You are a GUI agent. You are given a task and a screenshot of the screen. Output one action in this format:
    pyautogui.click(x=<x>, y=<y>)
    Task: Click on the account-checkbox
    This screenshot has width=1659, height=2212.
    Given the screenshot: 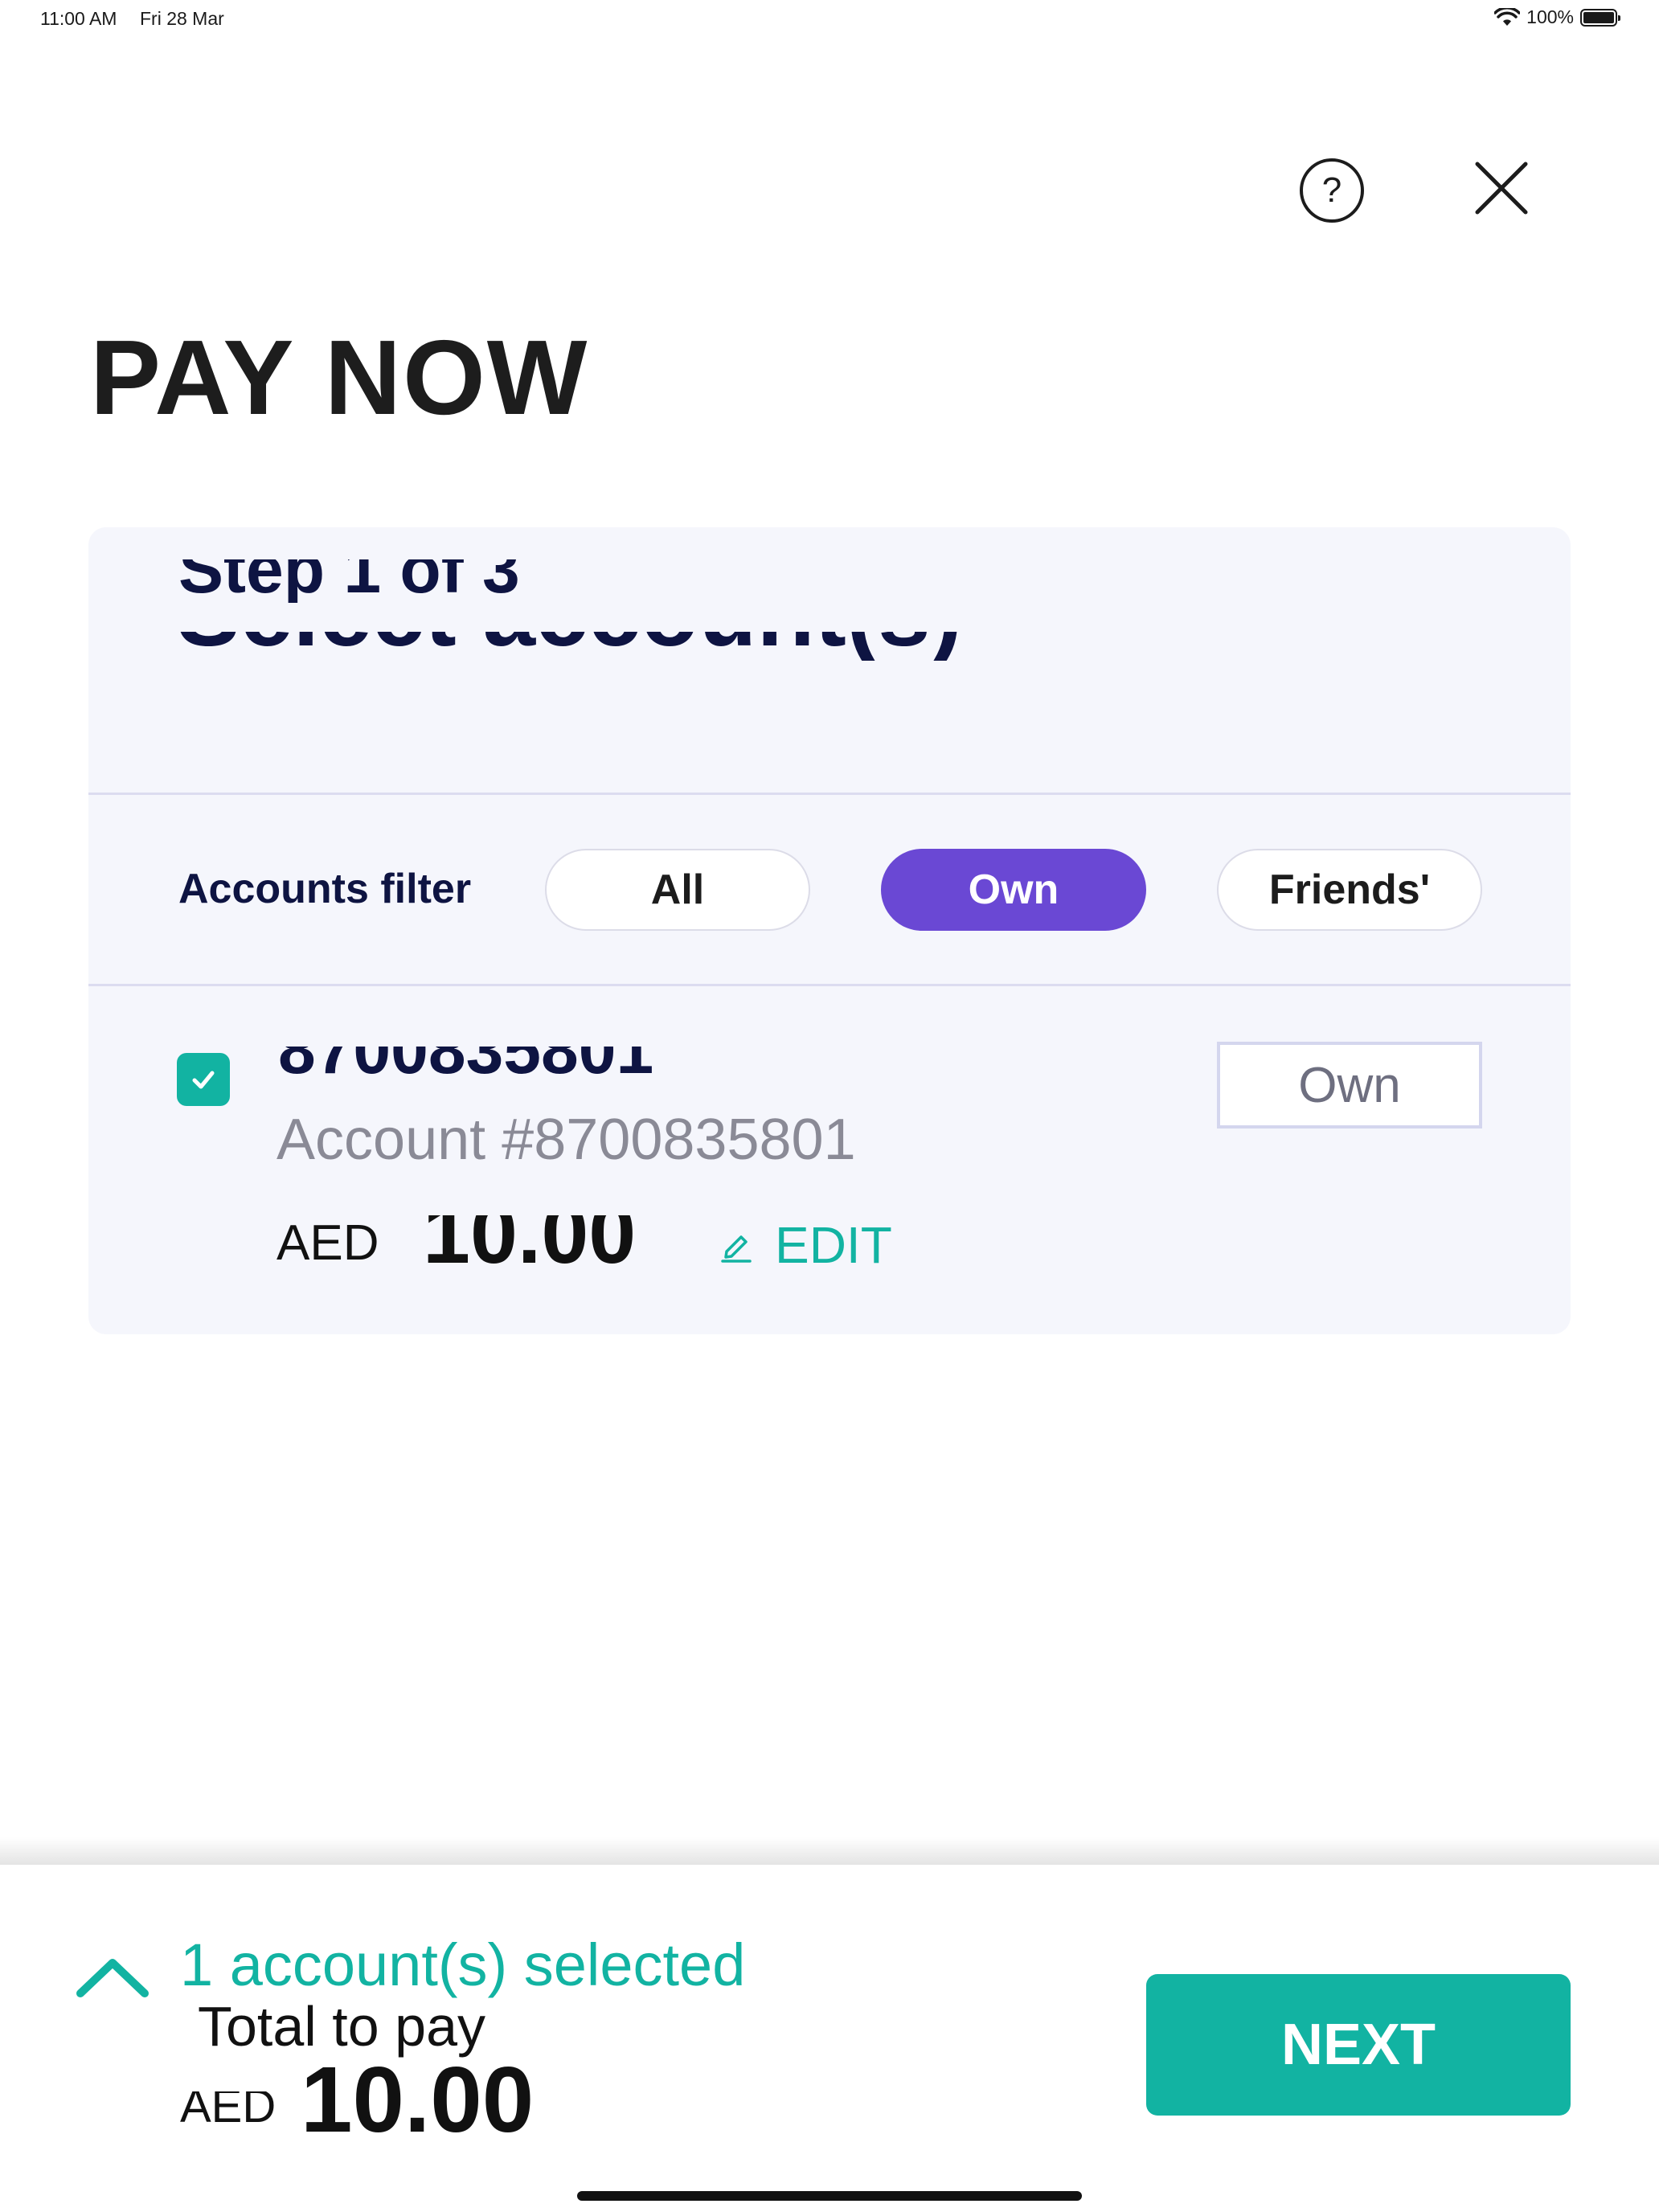 What is the action you would take?
    pyautogui.click(x=203, y=1079)
    